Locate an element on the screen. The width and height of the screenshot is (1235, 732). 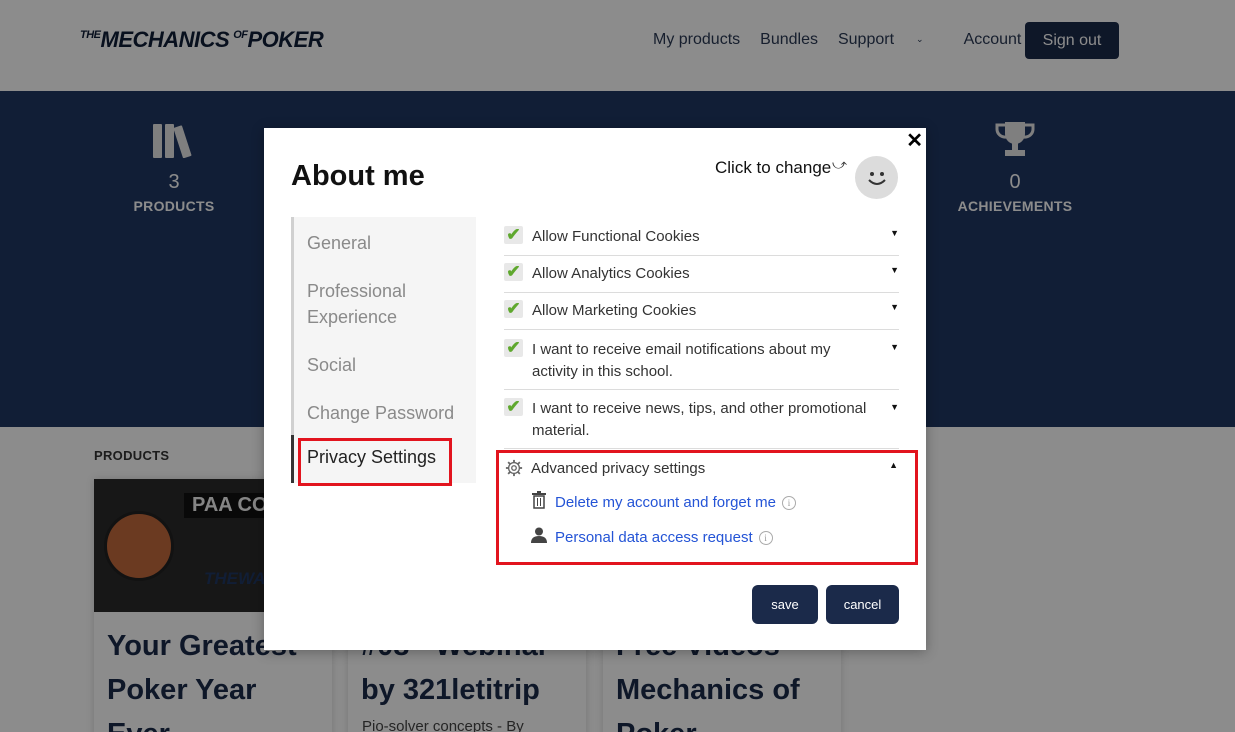
advanced-privacy-header: Advanced privacy settings is located at coordinates (605, 468).